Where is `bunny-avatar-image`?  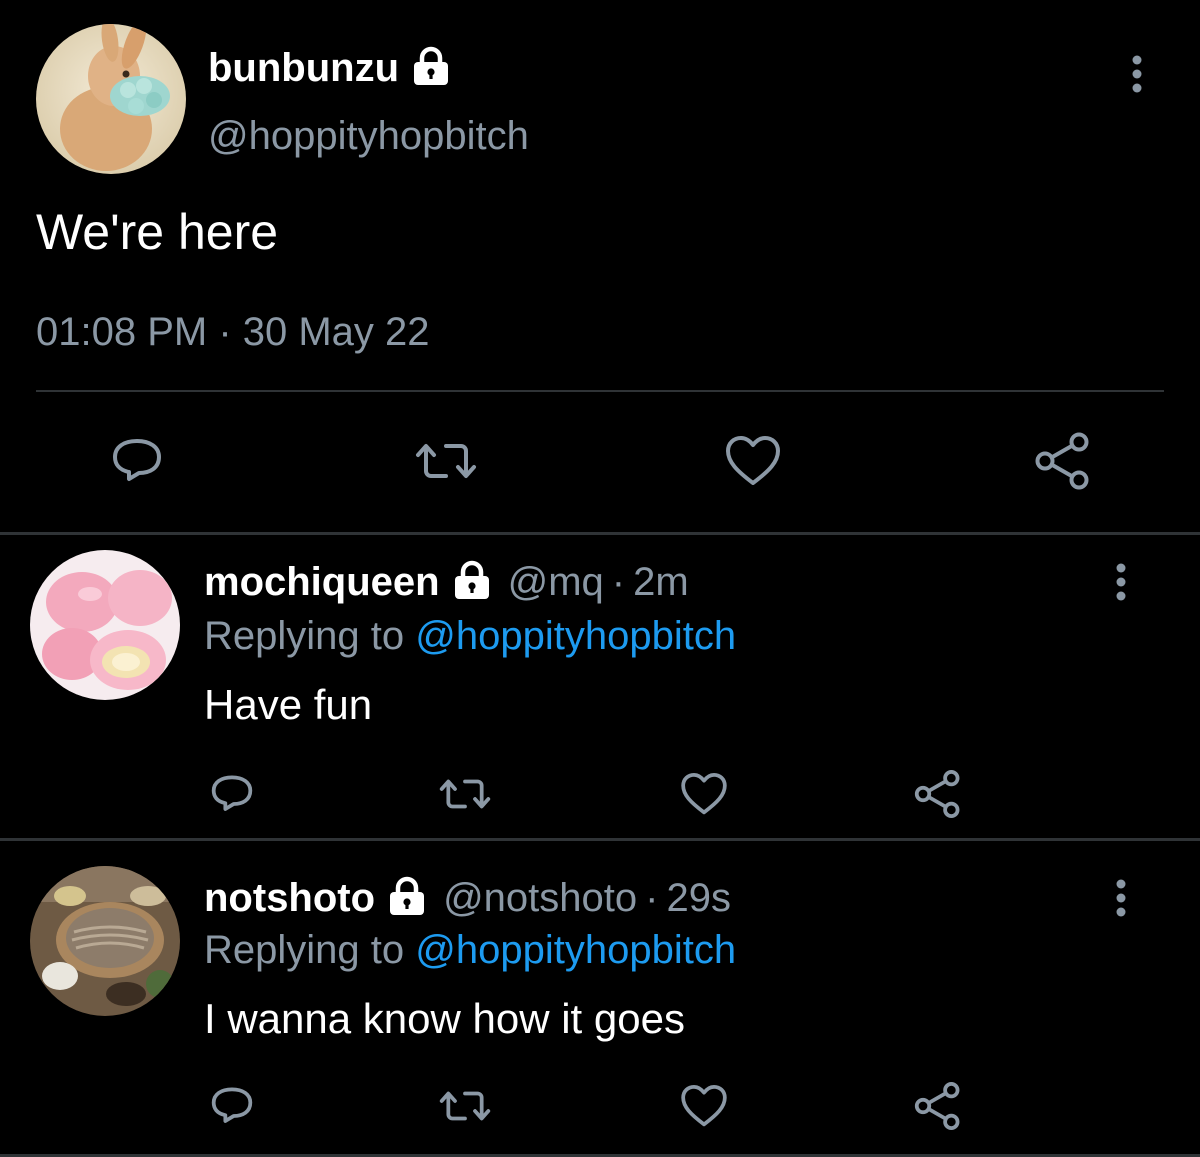
bunny-avatar-image is located at coordinates (111, 99).